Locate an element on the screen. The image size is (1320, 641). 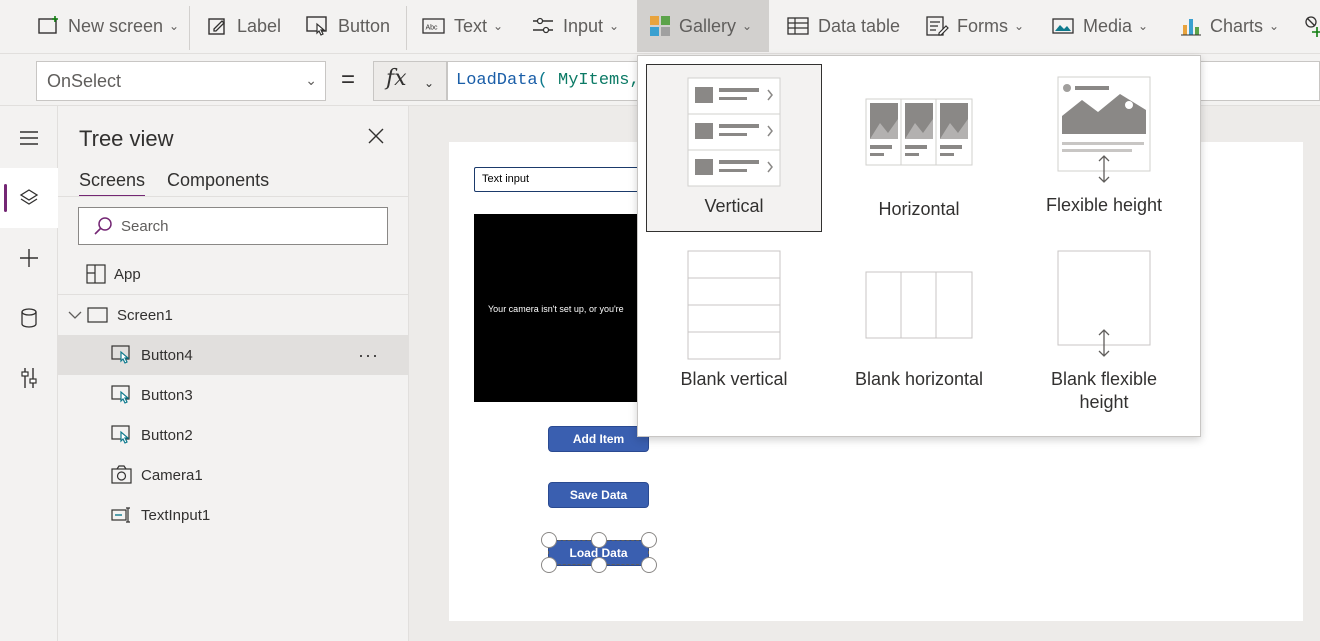
hamburger-icon is located at coordinates (29, 138).